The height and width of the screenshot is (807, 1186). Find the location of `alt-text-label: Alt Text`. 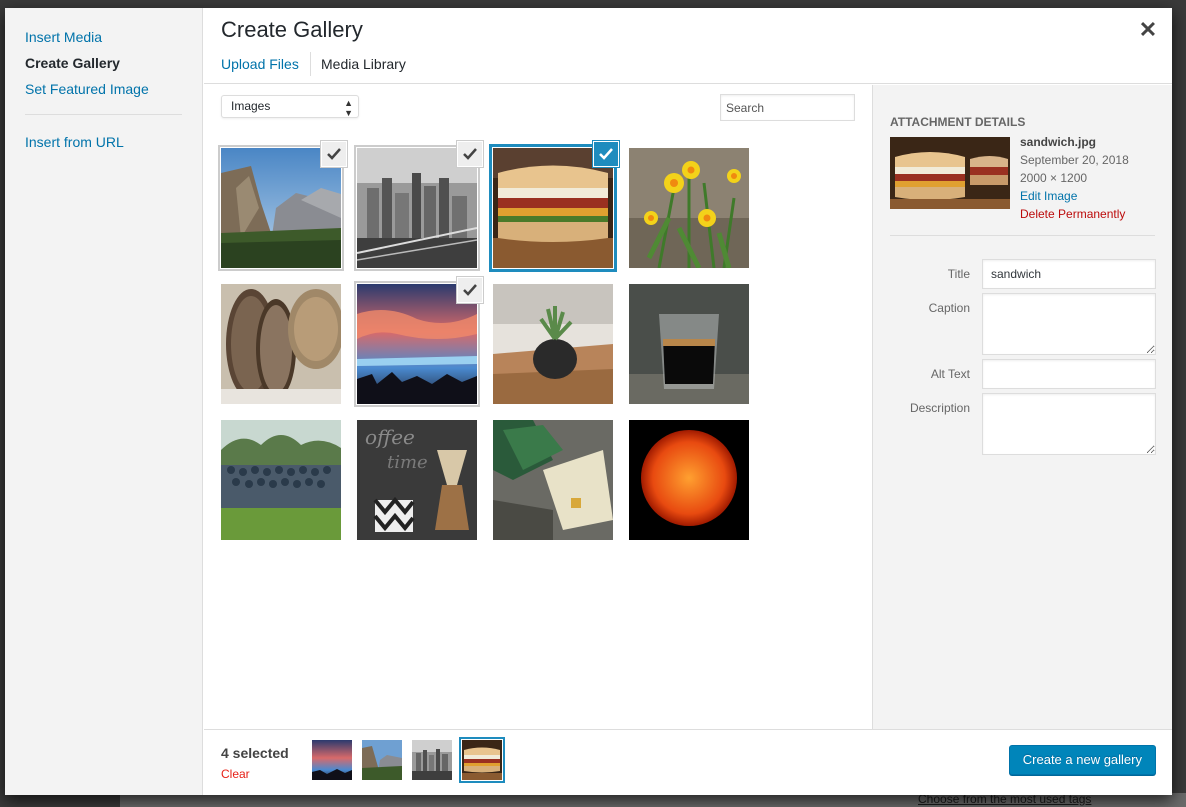

alt-text-label: Alt Text is located at coordinates (950, 374).